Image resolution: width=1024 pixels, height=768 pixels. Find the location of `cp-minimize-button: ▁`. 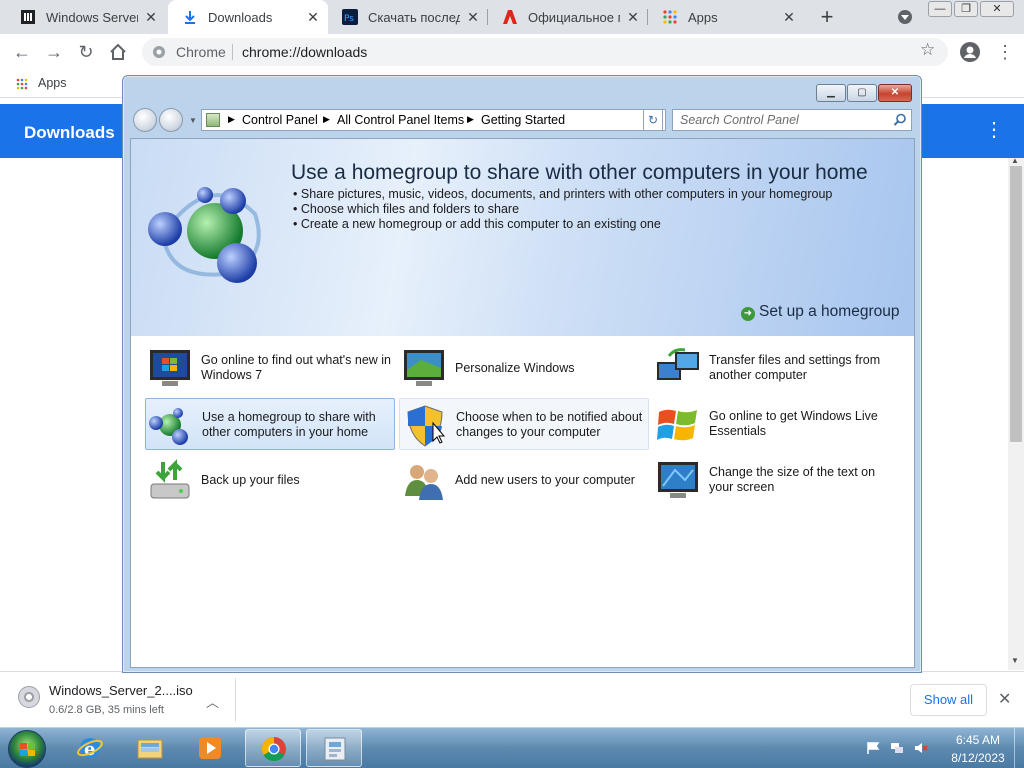

cp-minimize-button: ▁ is located at coordinates (831, 93).